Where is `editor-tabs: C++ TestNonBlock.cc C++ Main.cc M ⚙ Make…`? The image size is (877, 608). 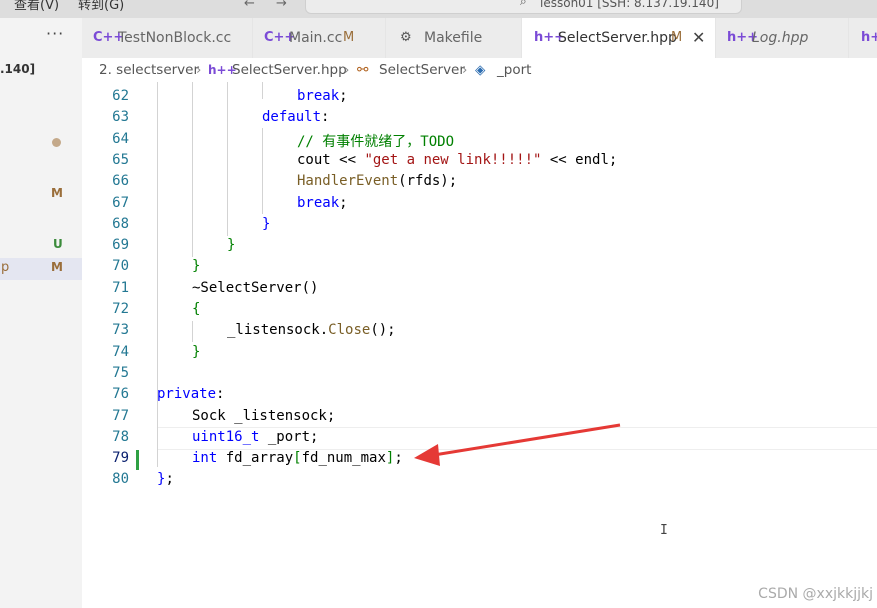
editor-tabs: C++ TestNonBlock.cc C++ Main.cc M ⚙ Make… is located at coordinates (479, 38).